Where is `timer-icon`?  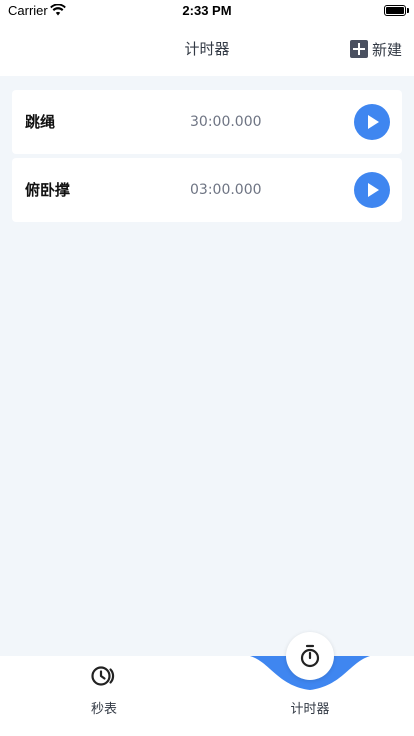 timer-icon is located at coordinates (310, 656).